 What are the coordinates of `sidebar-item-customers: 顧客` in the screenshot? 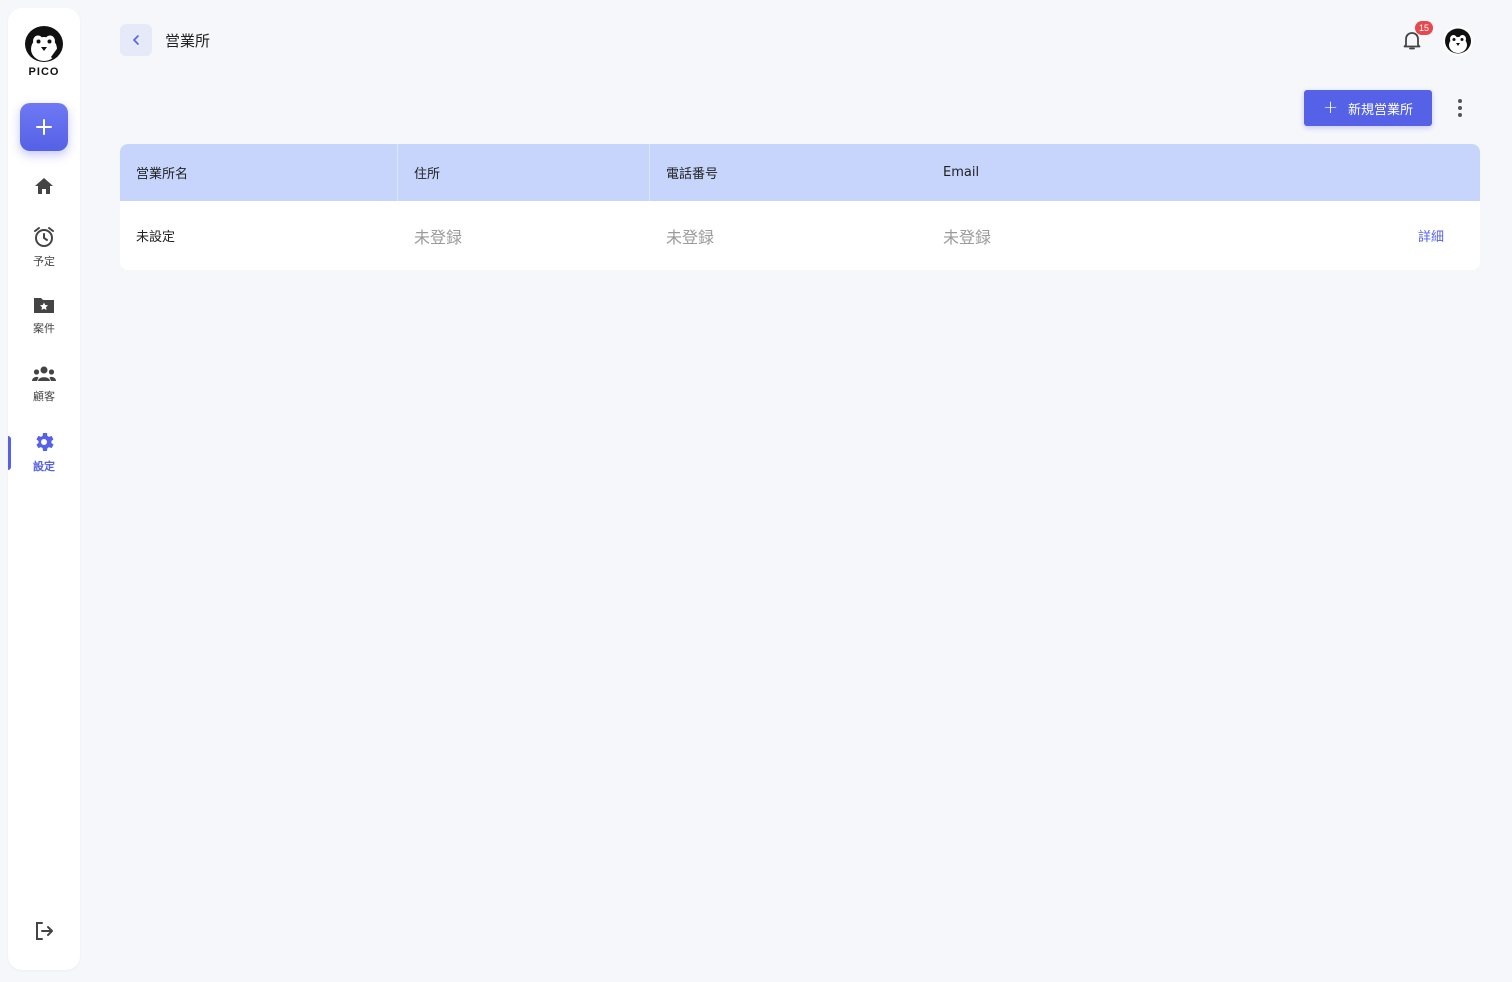 It's located at (44, 384).